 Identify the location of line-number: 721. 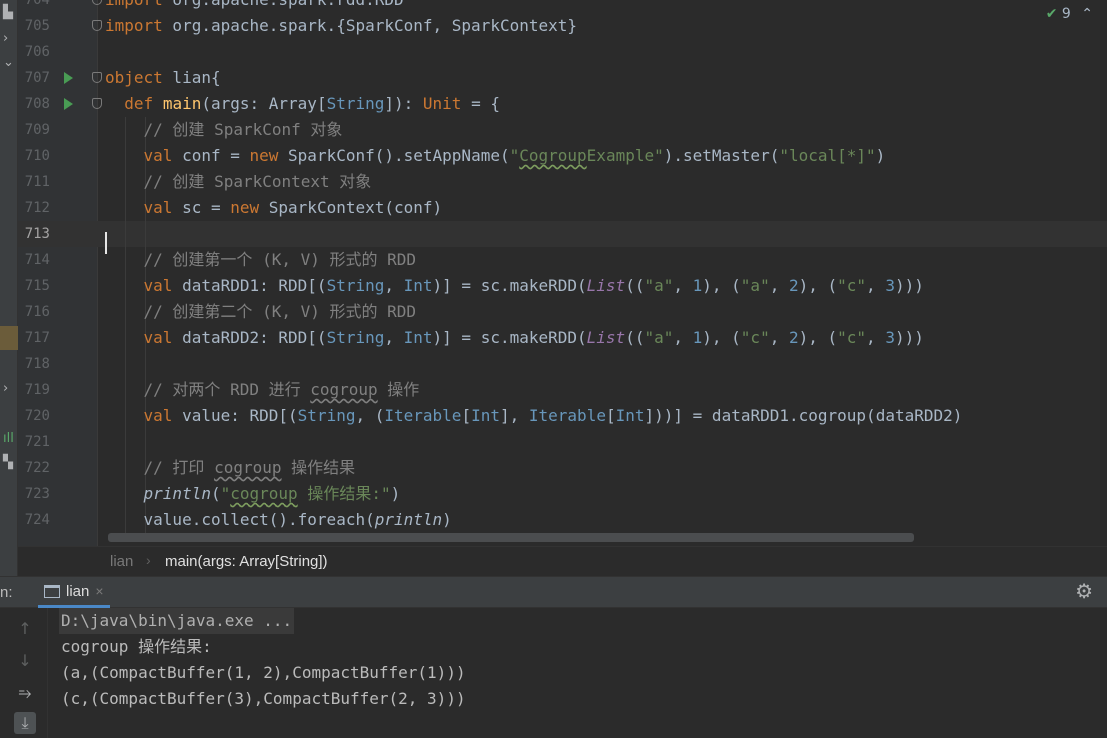
(34, 442).